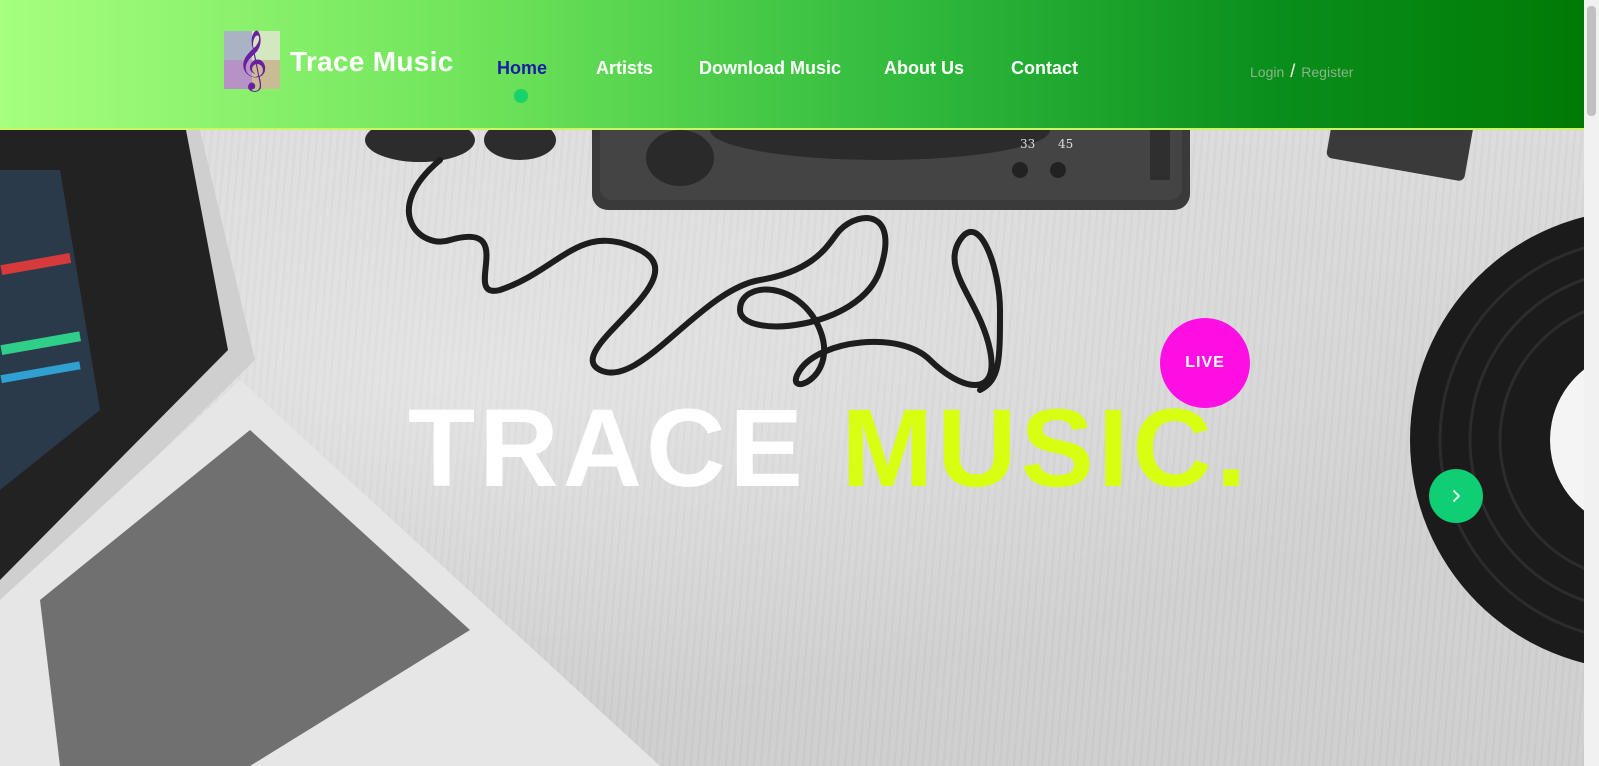 This screenshot has height=766, width=1599. I want to click on next-slide-button, so click(1456, 496).